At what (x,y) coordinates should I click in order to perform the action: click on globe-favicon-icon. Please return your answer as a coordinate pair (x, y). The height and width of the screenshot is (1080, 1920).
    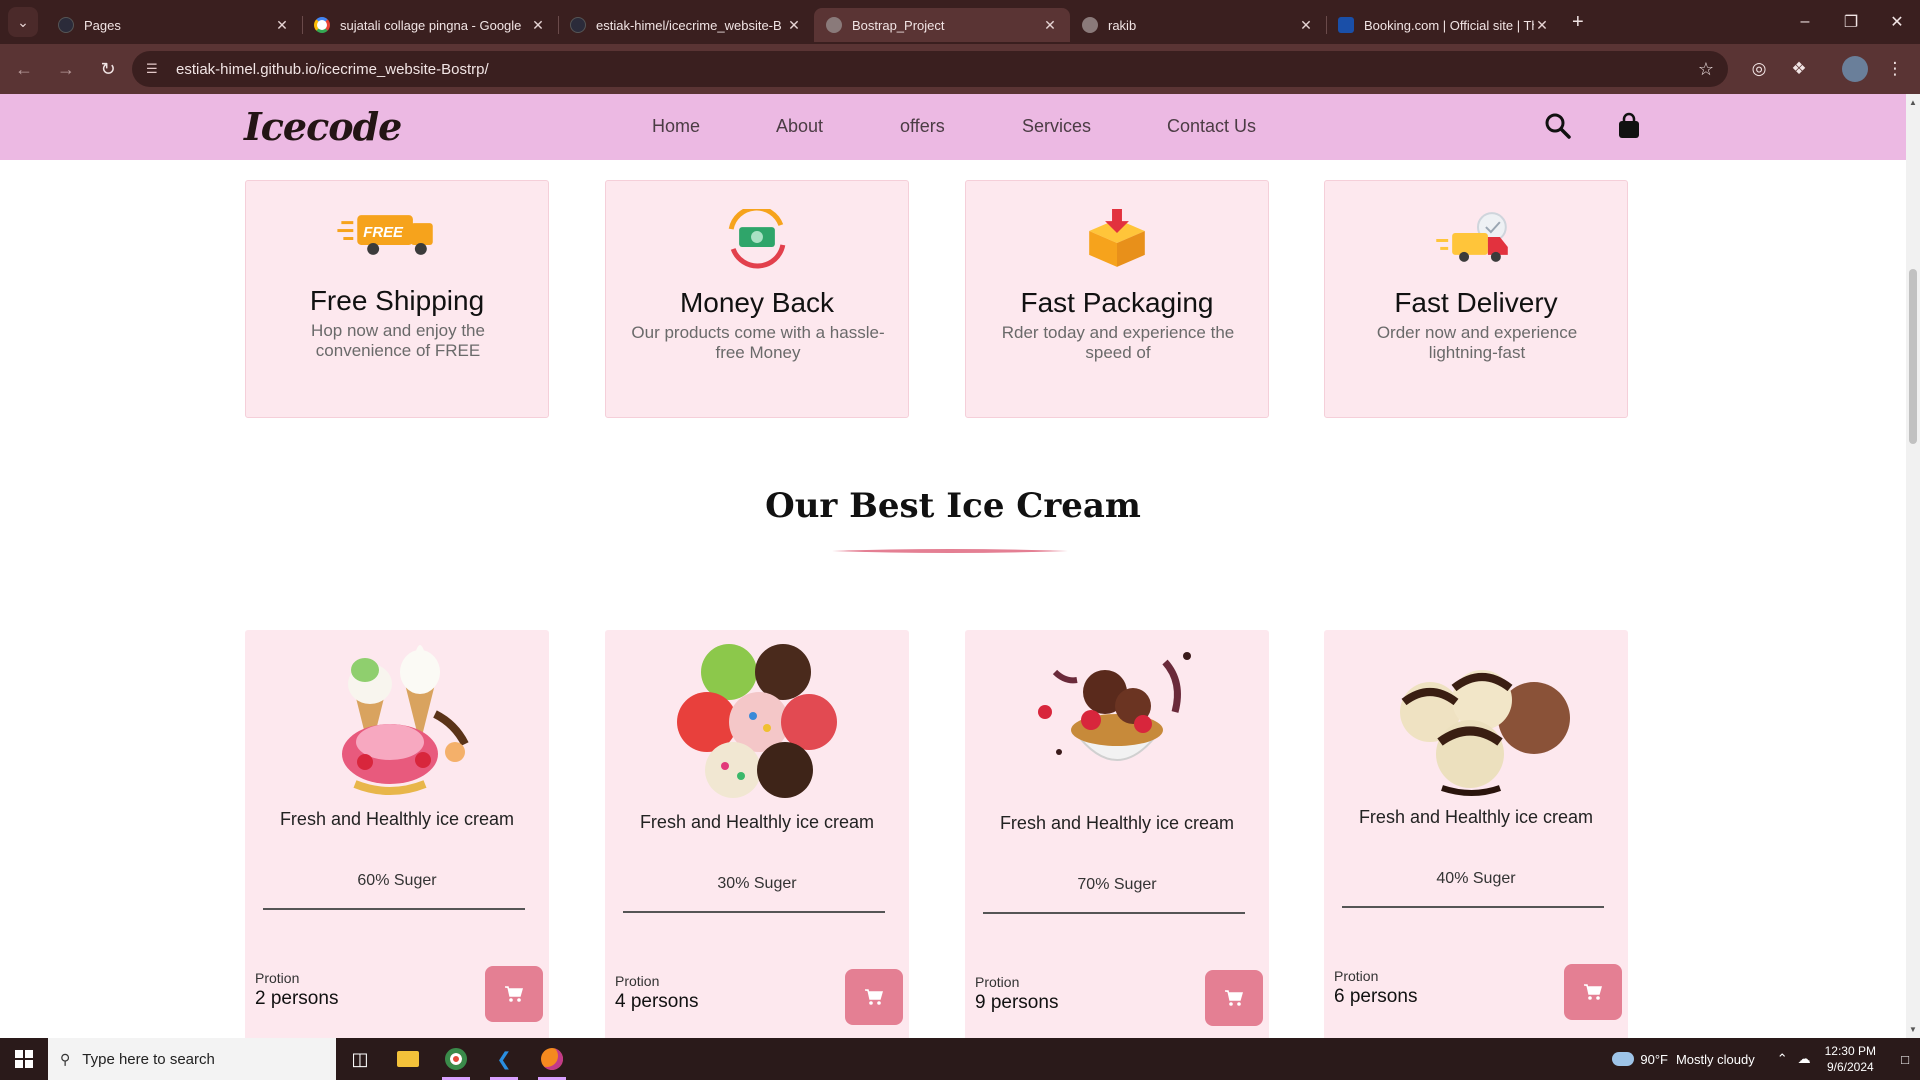
    Looking at the image, I should click on (1090, 25).